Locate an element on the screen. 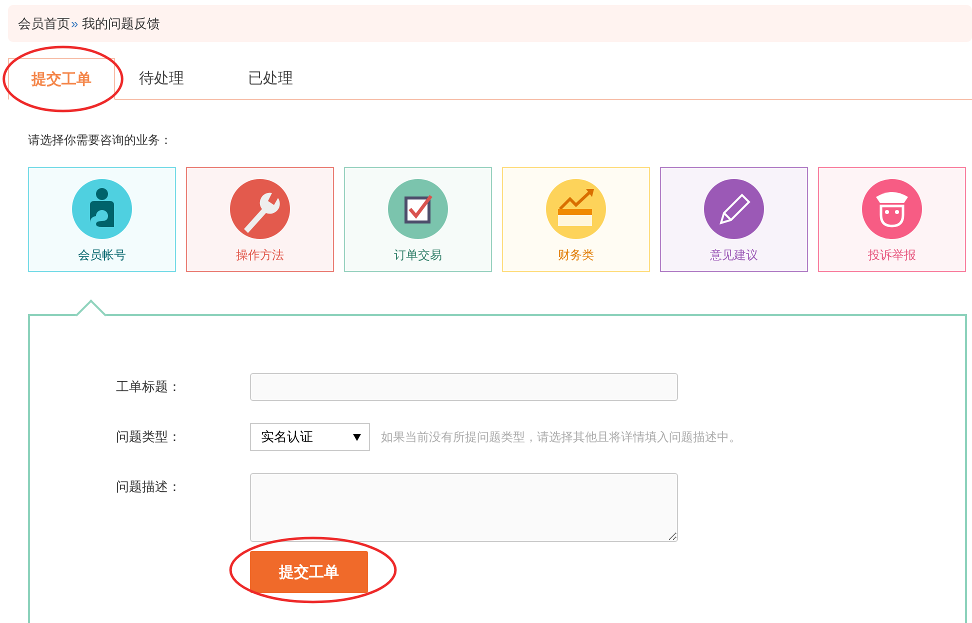  tab: 提交工单 is located at coordinates (61, 79).